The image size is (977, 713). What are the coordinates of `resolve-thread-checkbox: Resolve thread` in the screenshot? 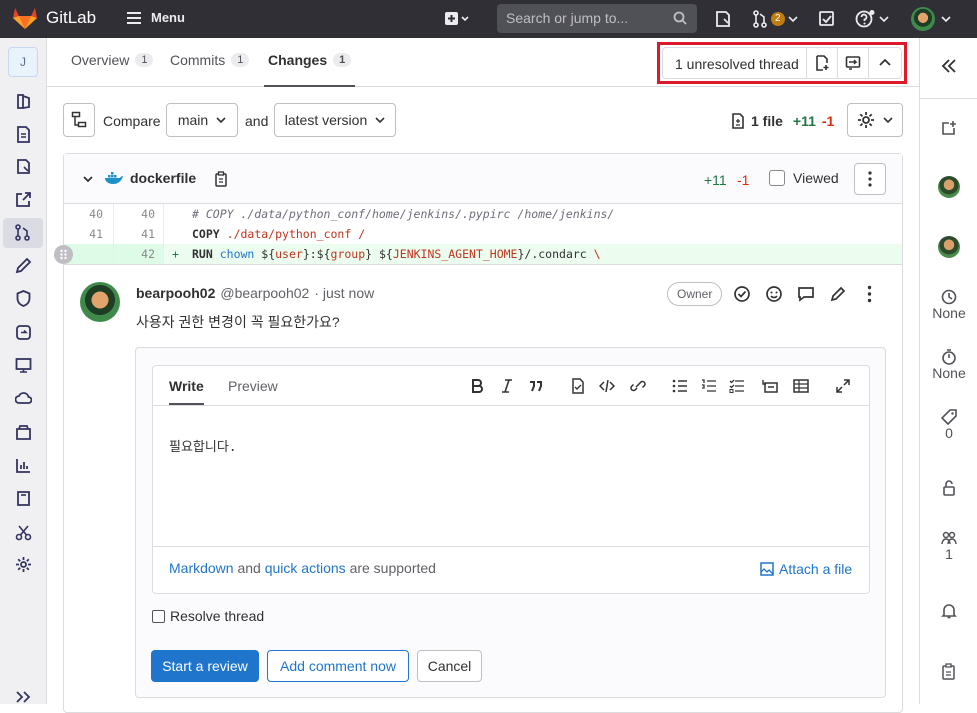 It's located at (208, 616).